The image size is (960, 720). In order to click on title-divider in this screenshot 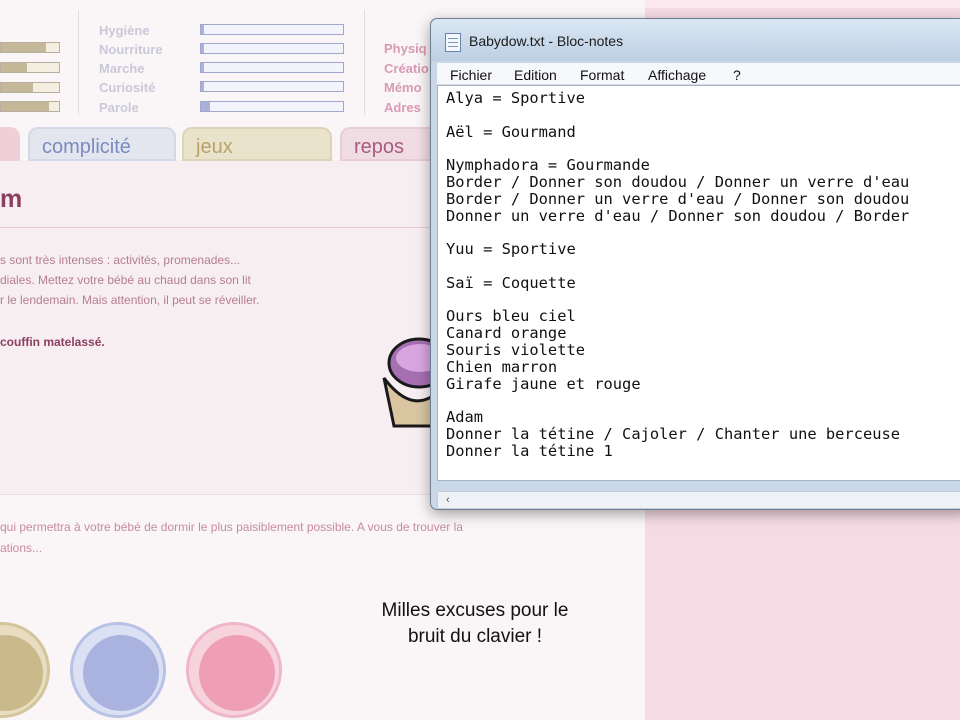, I will do `click(215, 227)`.